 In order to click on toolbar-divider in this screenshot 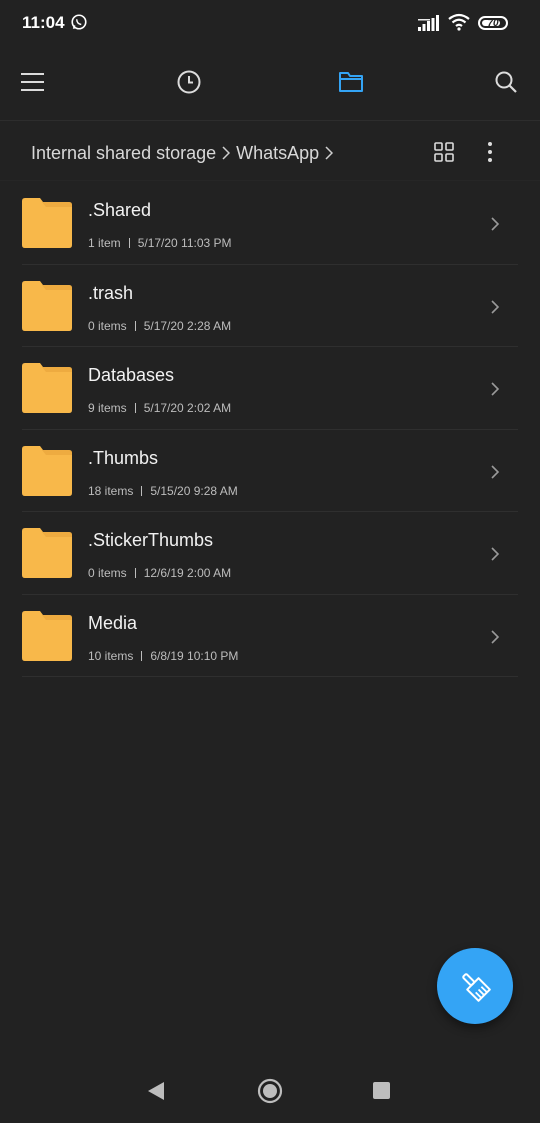, I will do `click(270, 120)`.